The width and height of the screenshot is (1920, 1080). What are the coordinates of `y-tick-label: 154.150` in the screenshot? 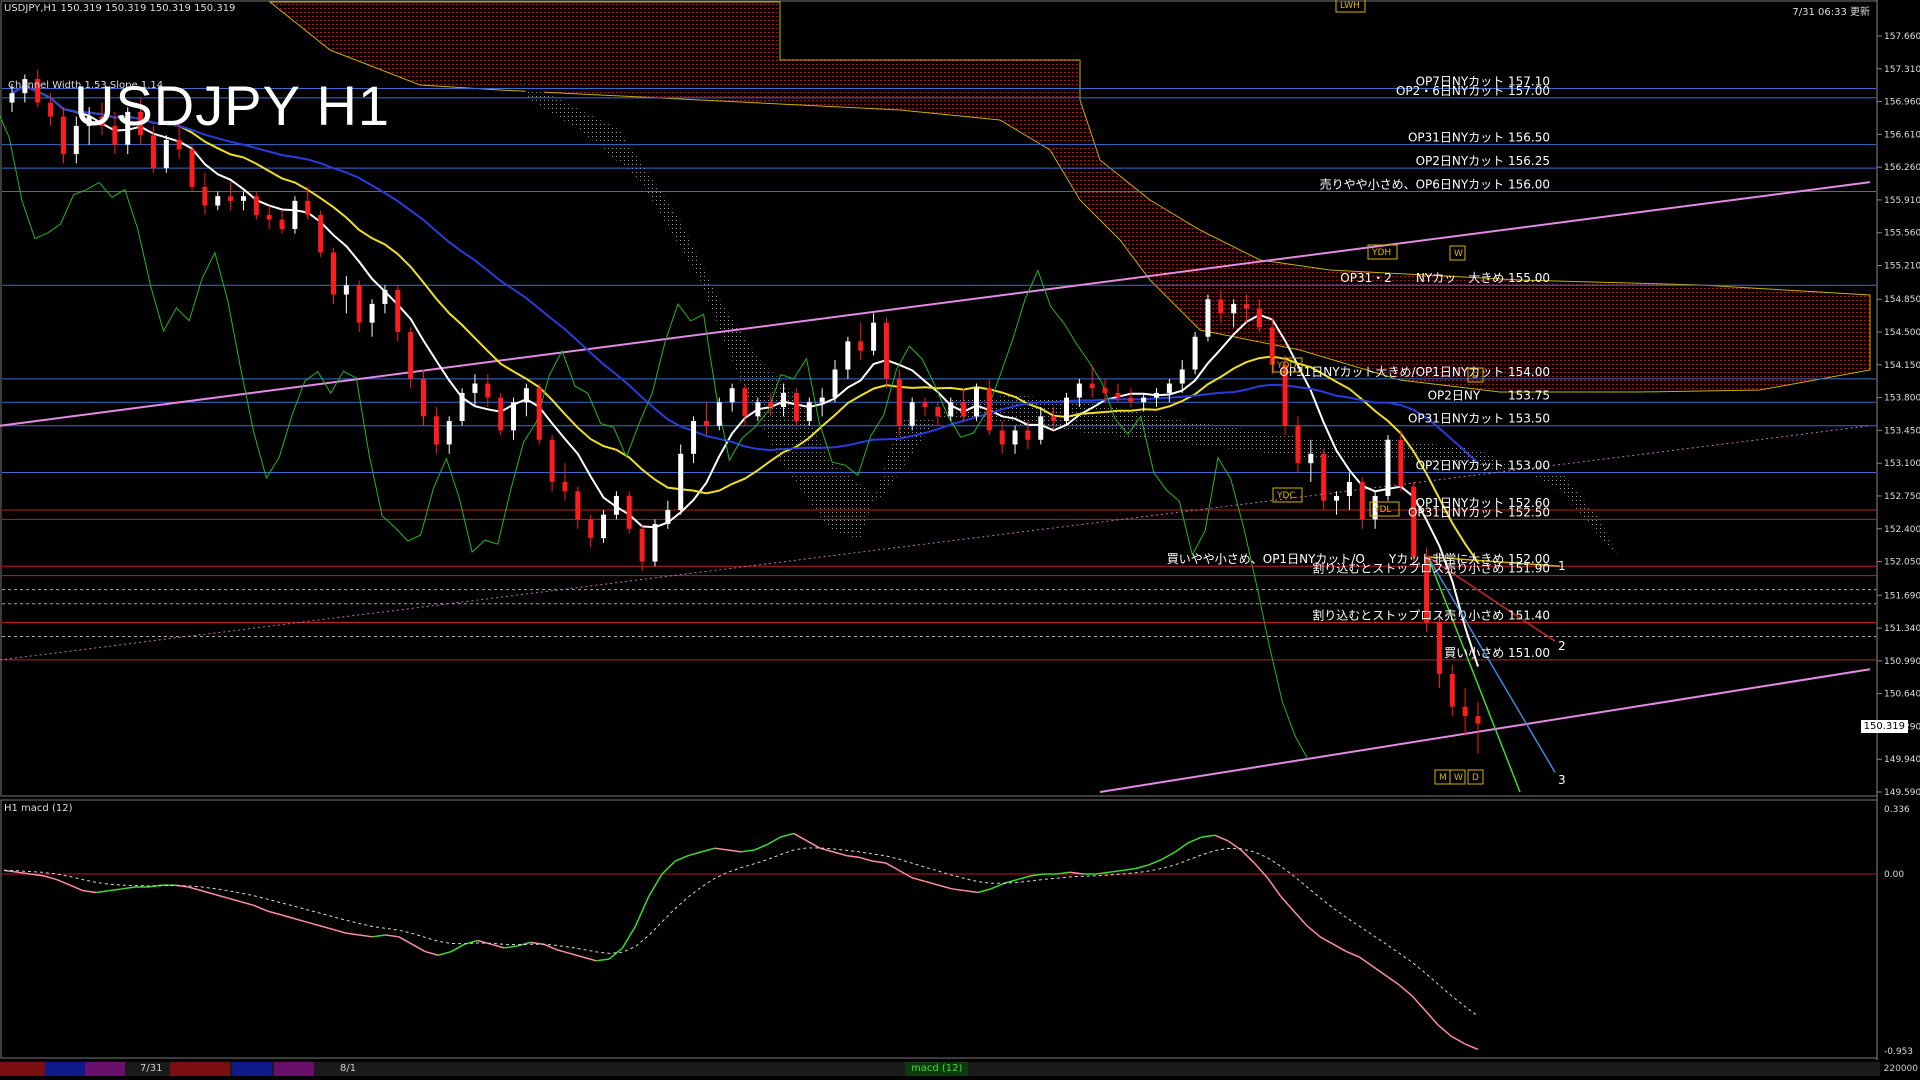 It's located at (1902, 366).